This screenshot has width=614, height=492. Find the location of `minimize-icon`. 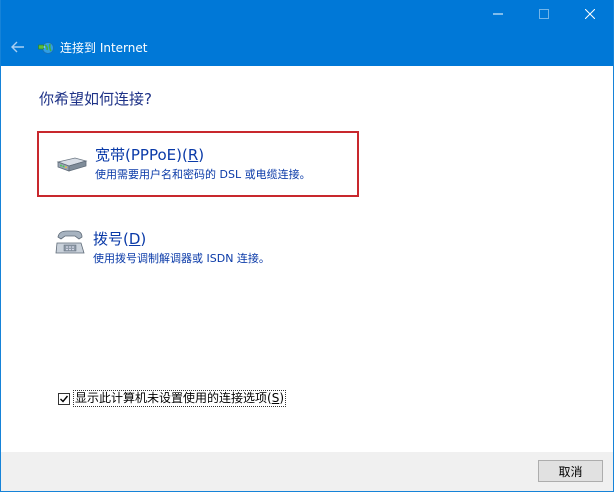

minimize-icon is located at coordinates (498, 15).